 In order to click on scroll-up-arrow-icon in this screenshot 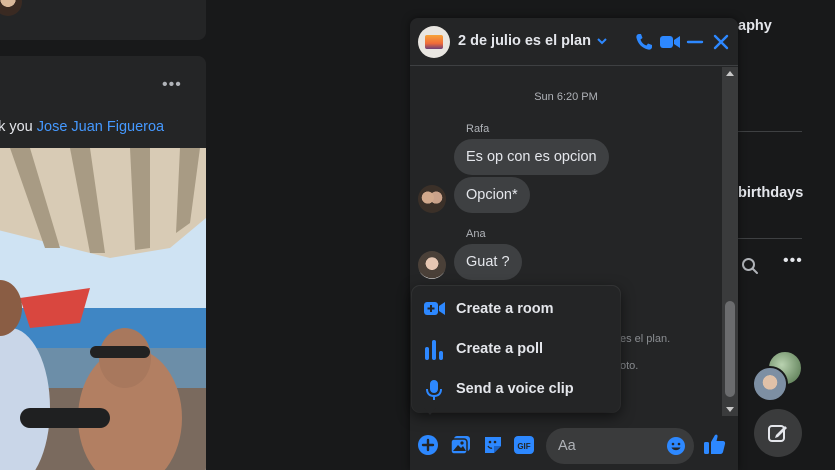, I will do `click(730, 73)`.